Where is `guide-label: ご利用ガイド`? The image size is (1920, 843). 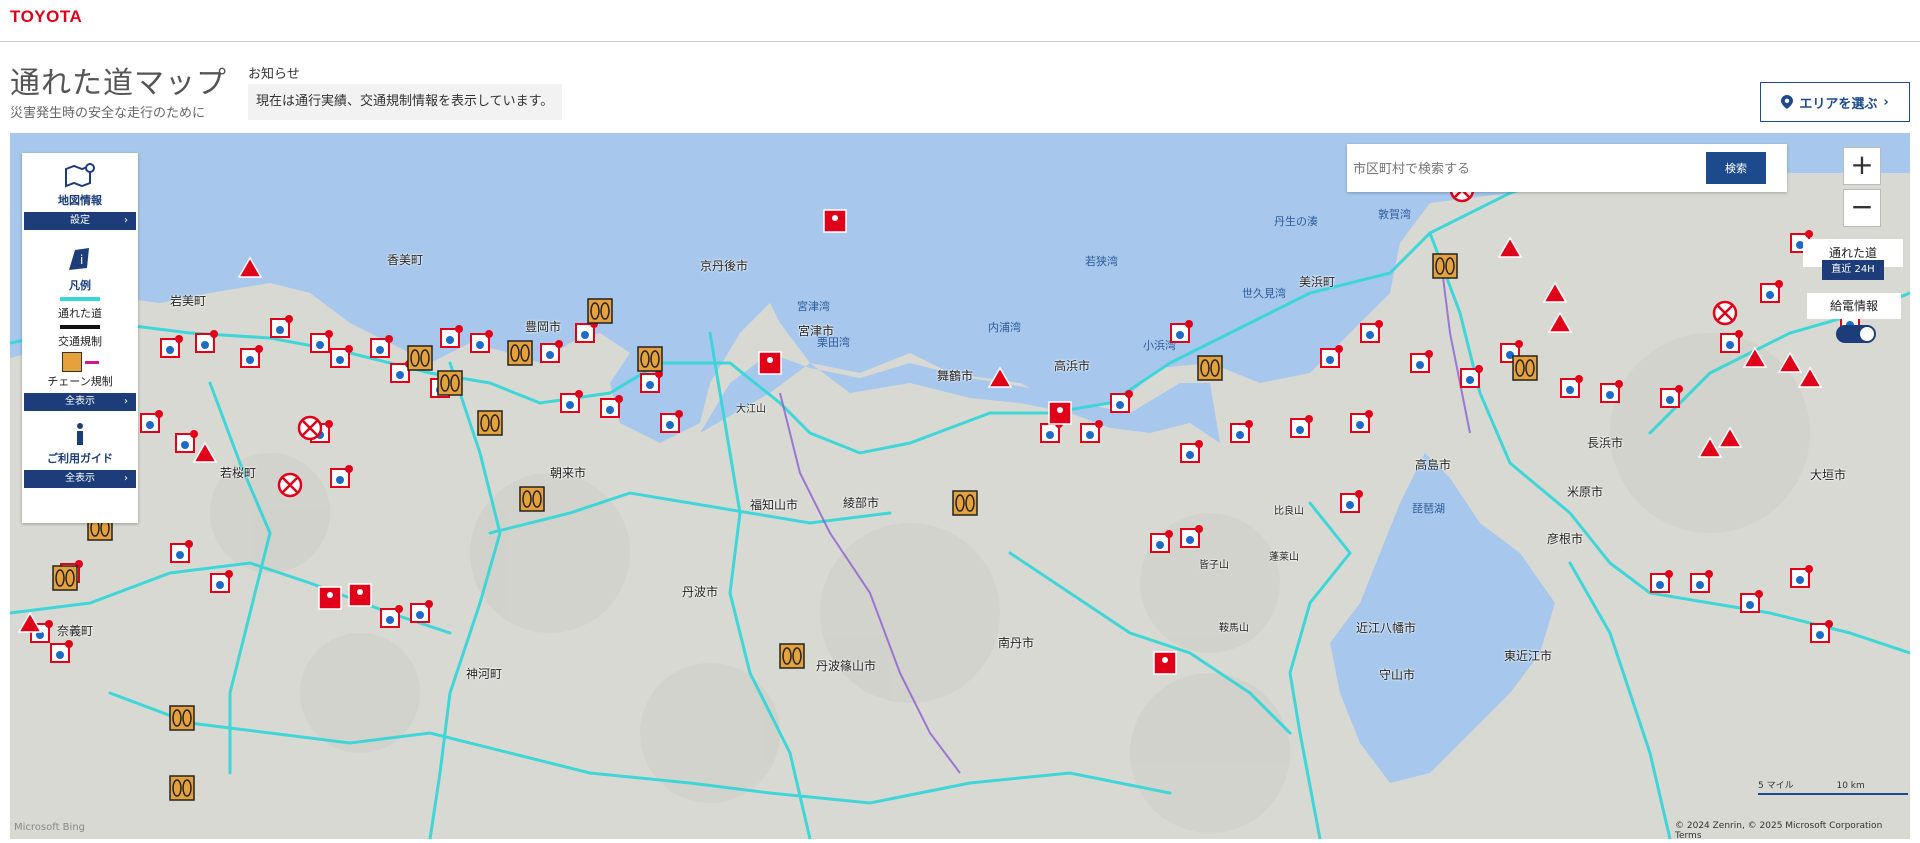 guide-label: ご利用ガイド is located at coordinates (80, 458).